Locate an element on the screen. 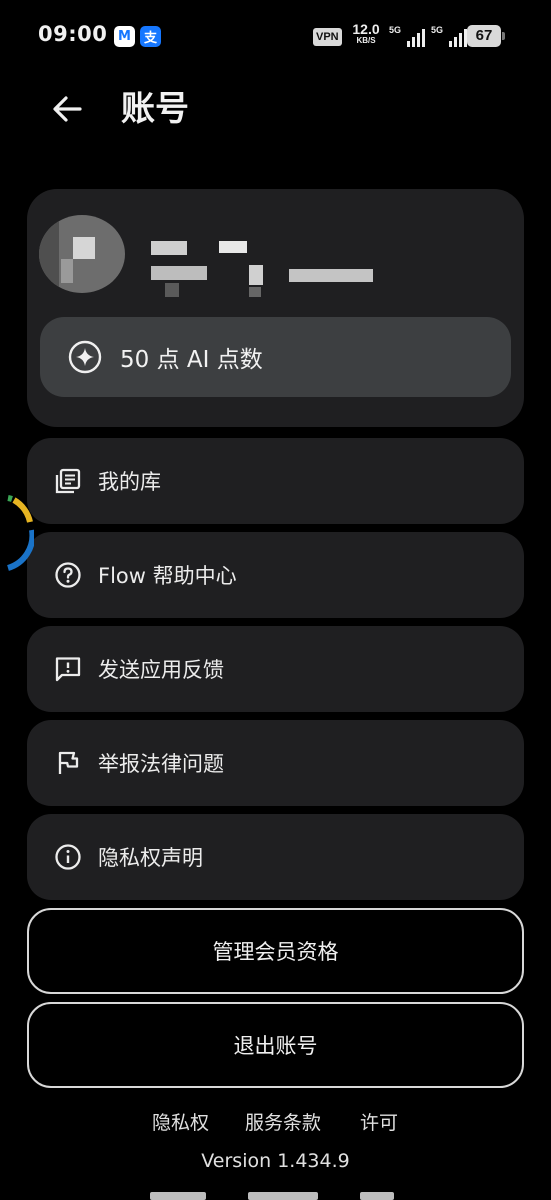 This screenshot has height=1200, width=551. vpn-indicator: VPN is located at coordinates (327, 37).